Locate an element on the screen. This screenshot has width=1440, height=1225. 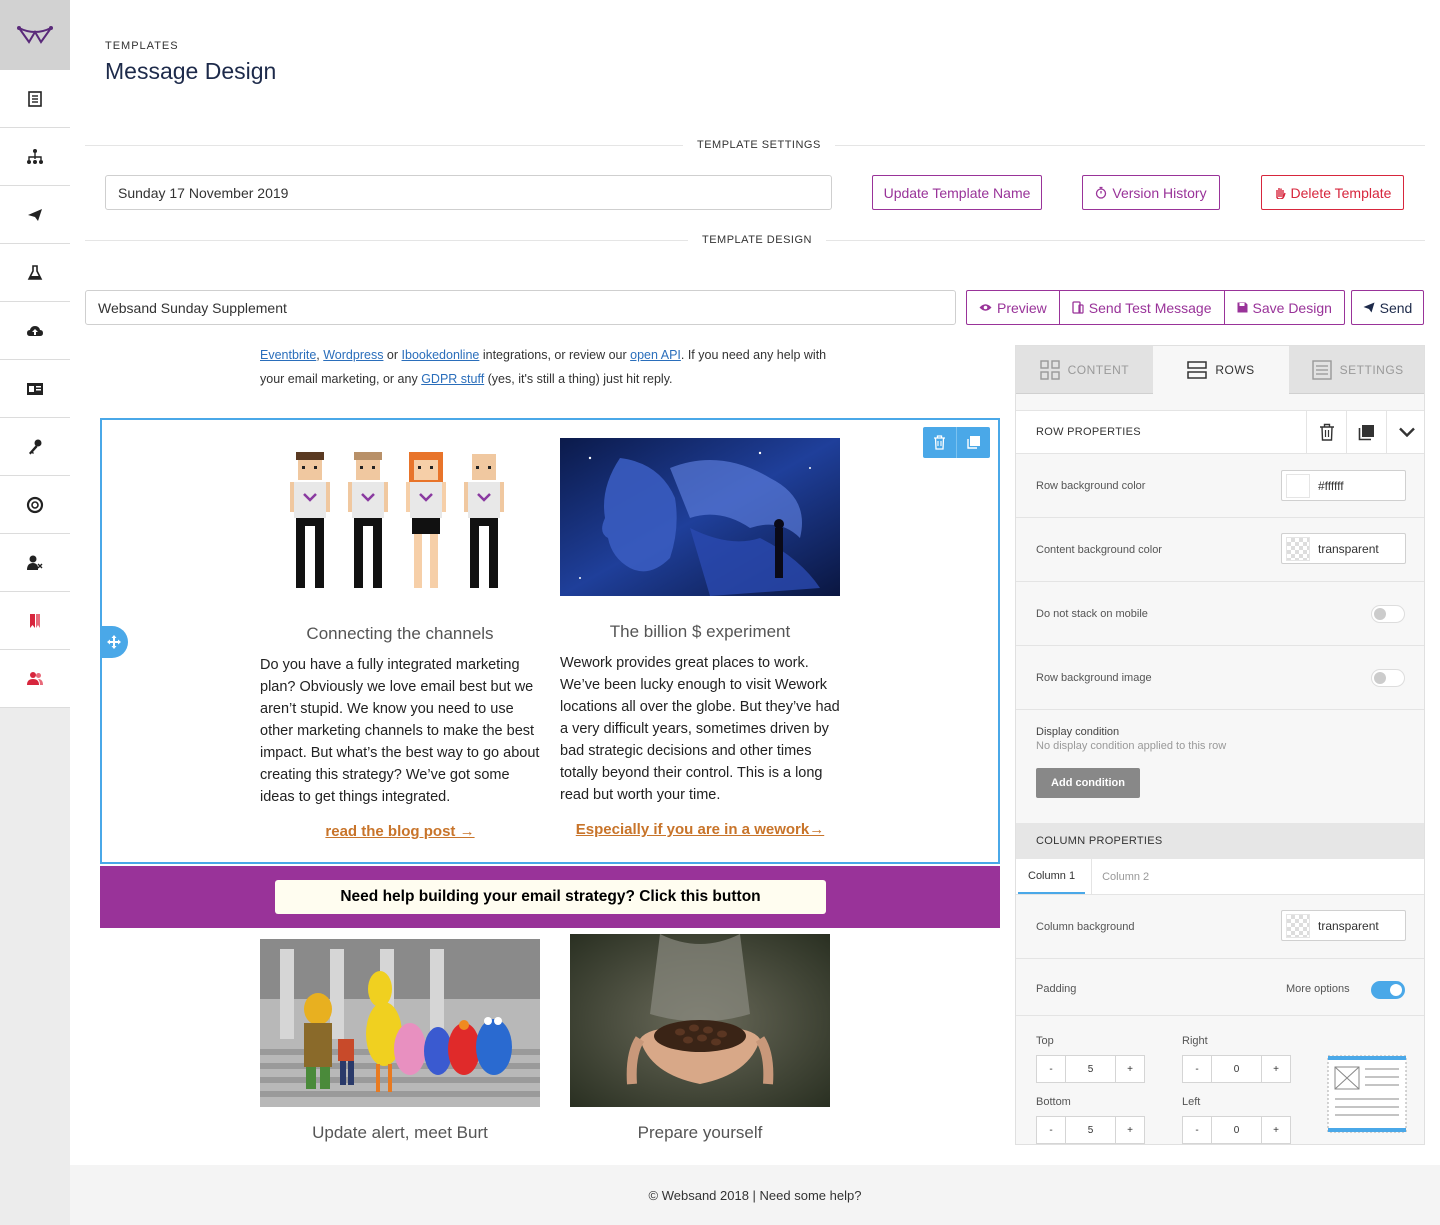
add-condition-button: Add condition is located at coordinates (1088, 783).